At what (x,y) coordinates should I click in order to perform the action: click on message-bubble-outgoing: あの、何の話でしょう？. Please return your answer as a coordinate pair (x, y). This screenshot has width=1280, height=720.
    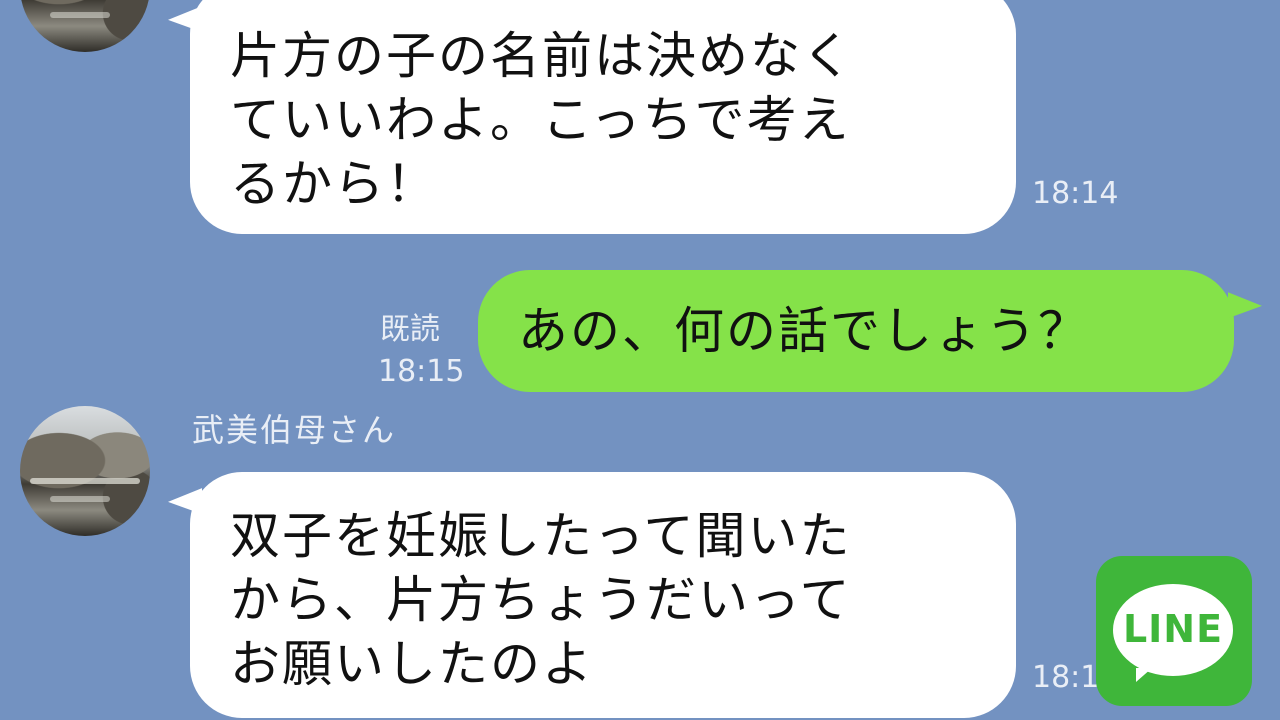
    Looking at the image, I should click on (856, 331).